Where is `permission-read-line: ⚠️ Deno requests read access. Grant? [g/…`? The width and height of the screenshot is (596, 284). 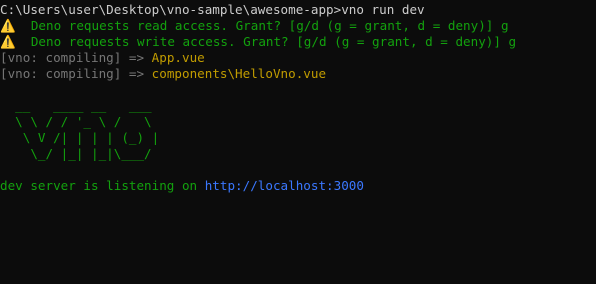
permission-read-line: ⚠️ Deno requests read access. Grant? [g/… is located at coordinates (298, 26).